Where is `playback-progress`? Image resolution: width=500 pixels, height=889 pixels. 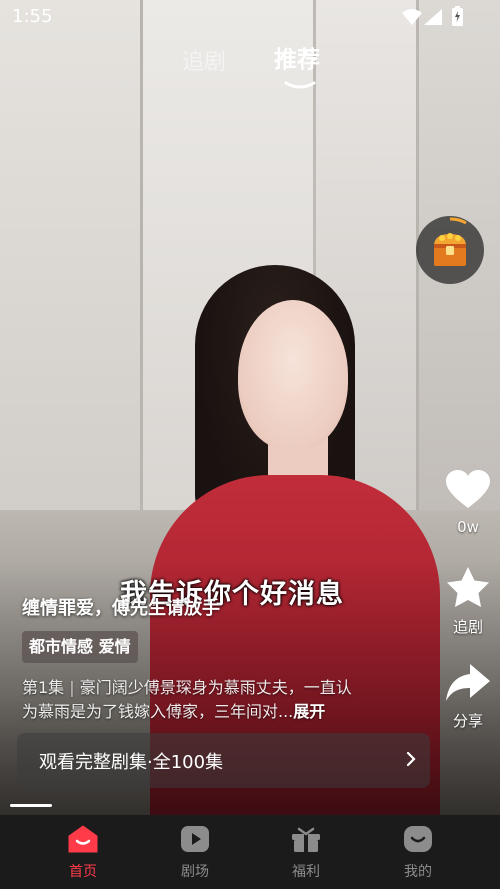 playback-progress is located at coordinates (31, 805).